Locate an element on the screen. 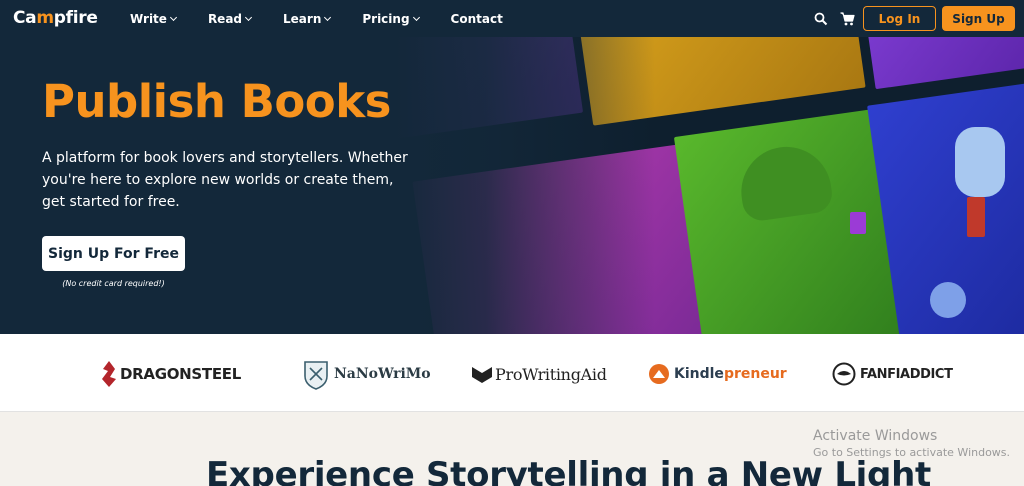 The image size is (1024, 486). dragonsteel-icon is located at coordinates (109, 374).